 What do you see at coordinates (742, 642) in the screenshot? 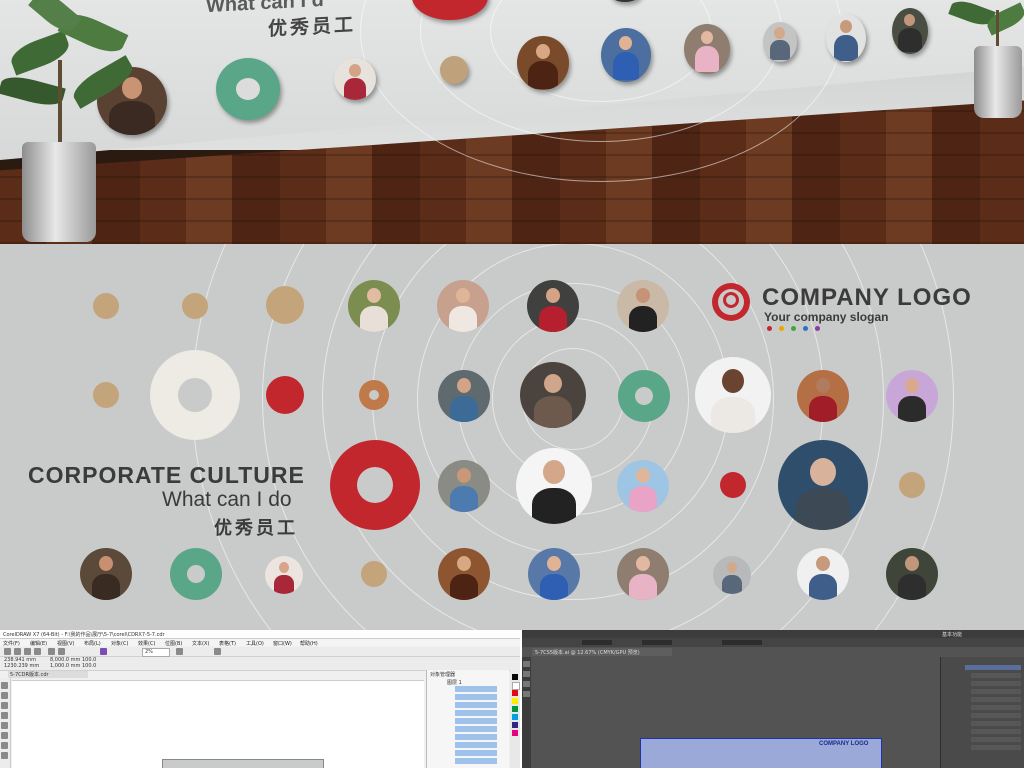
I see `opacity-field` at bounding box center [742, 642].